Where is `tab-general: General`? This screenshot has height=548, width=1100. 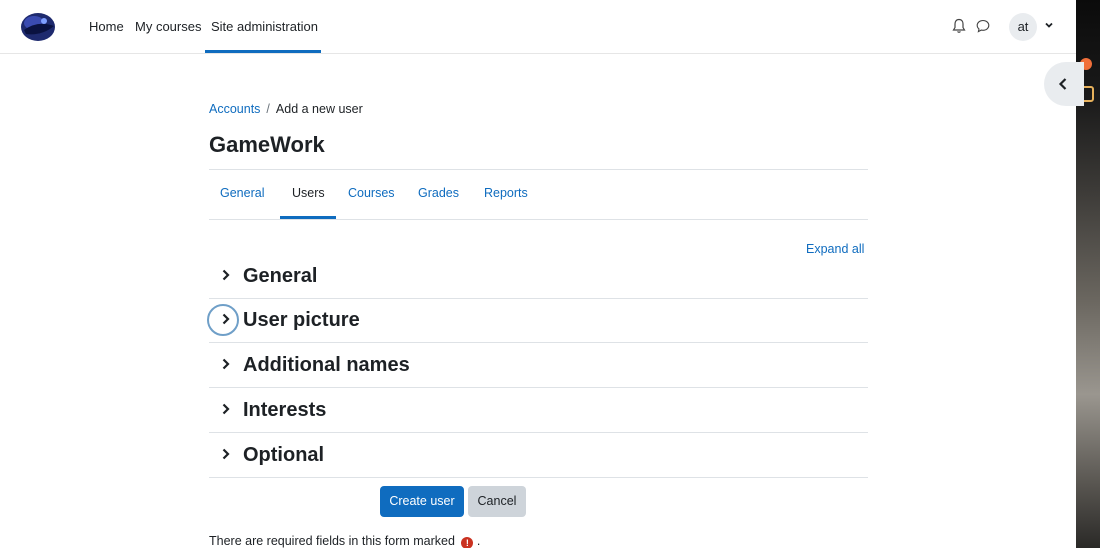
tab-general: General is located at coordinates (242, 193).